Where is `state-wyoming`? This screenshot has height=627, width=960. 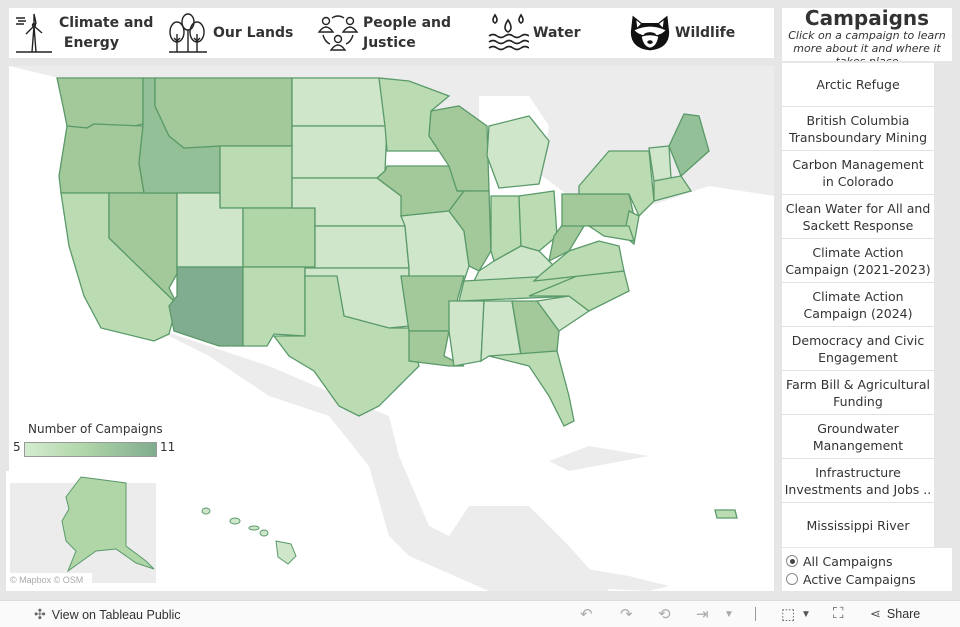 state-wyoming is located at coordinates (256, 177).